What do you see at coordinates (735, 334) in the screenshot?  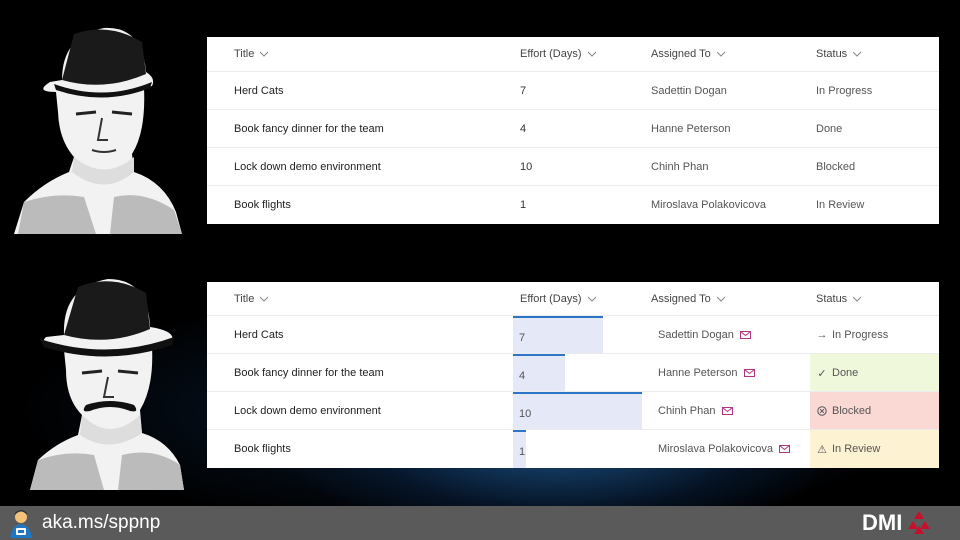 I see `assigned-person: Sadettin Dogan` at bounding box center [735, 334].